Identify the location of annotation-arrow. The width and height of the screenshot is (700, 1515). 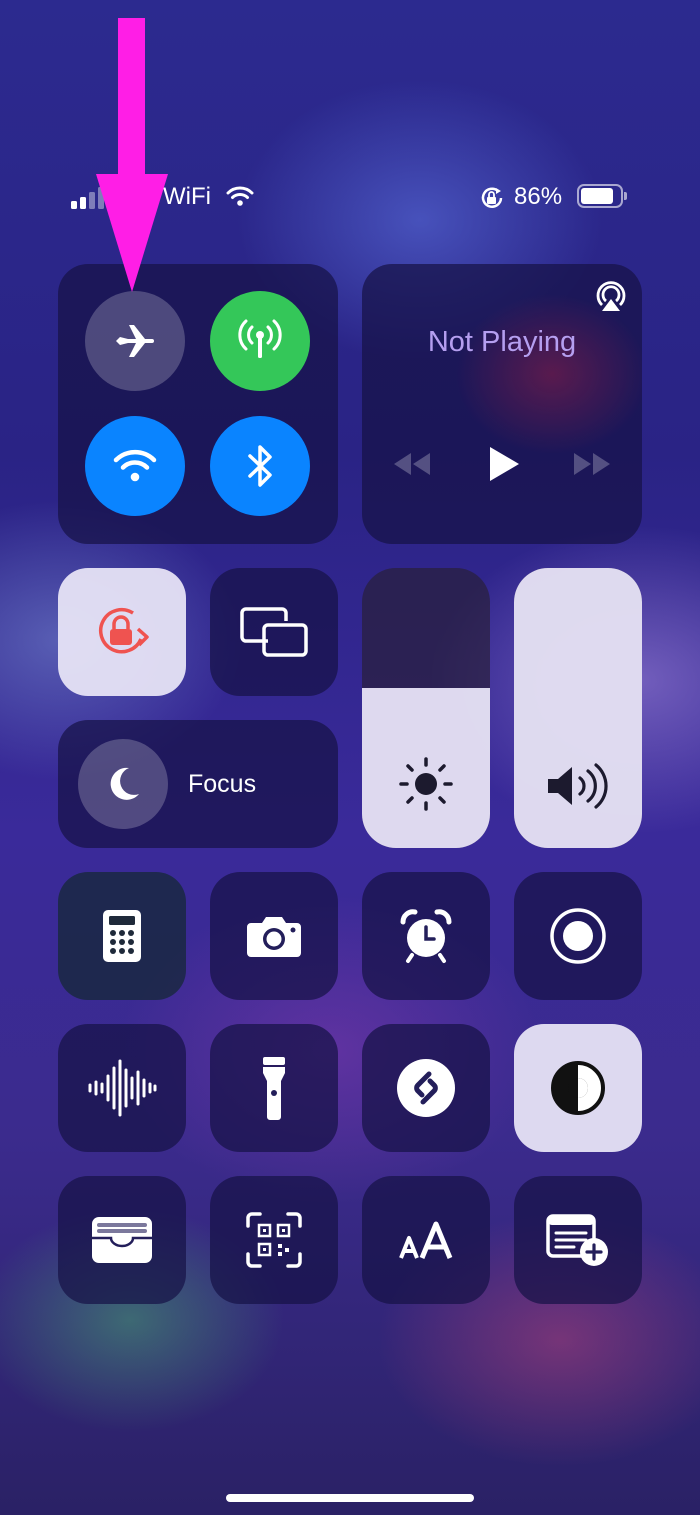
(132, 156).